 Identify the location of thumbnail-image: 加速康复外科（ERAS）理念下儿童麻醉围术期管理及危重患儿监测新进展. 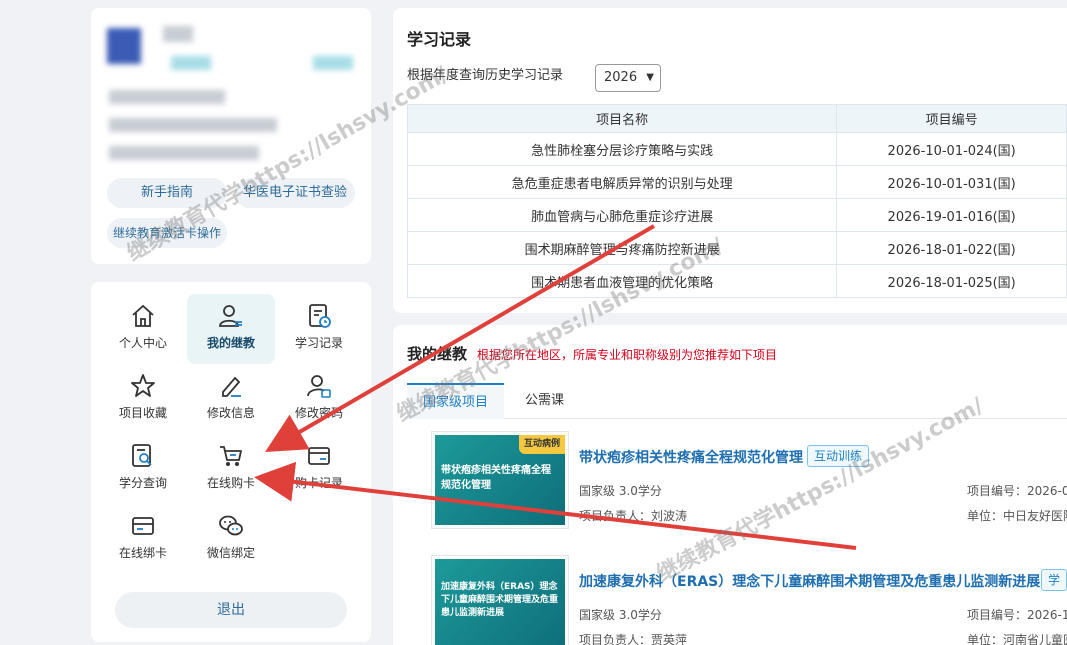
(500, 602).